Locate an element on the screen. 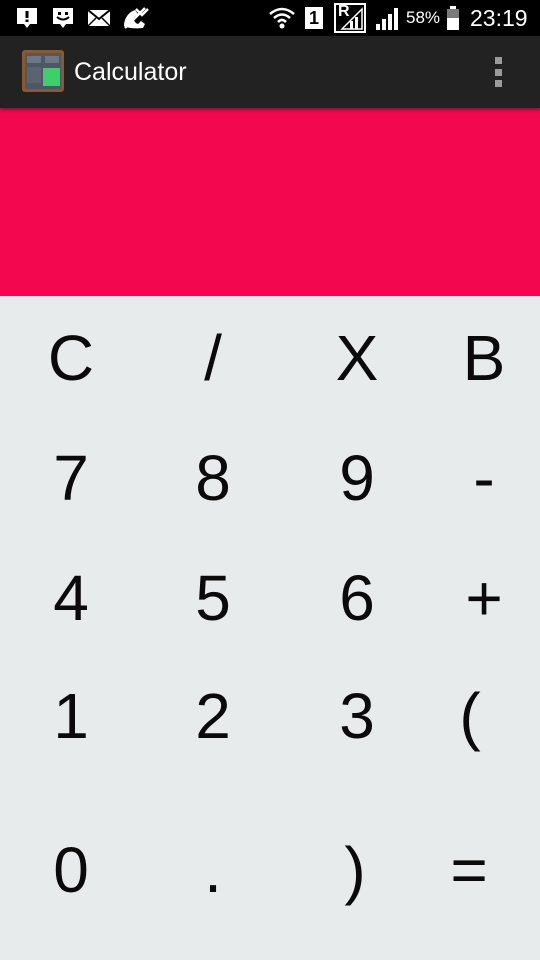 The image size is (540, 960). battery-percent: 58% is located at coordinates (423, 17).